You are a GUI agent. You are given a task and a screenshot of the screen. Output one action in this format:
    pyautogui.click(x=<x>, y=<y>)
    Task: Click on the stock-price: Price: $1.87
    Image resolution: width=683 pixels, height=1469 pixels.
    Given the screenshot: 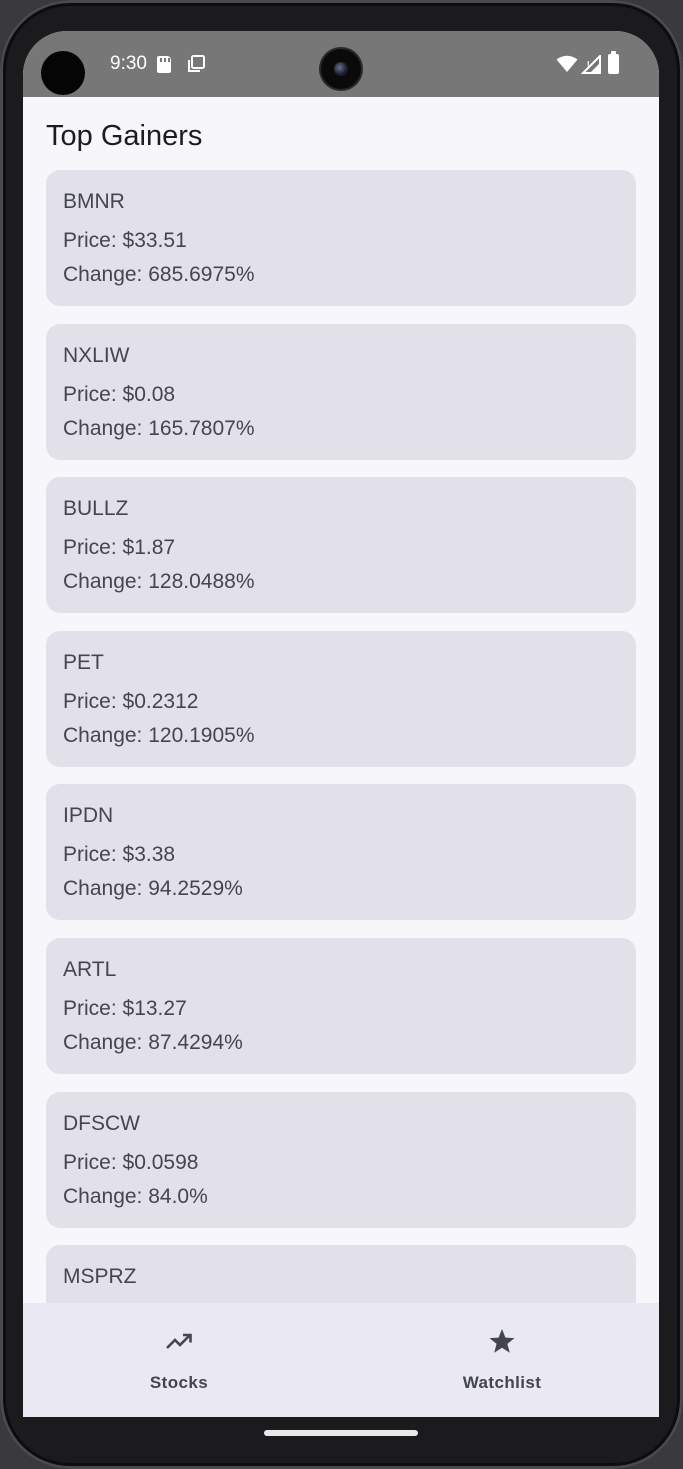 What is the action you would take?
    pyautogui.click(x=119, y=548)
    